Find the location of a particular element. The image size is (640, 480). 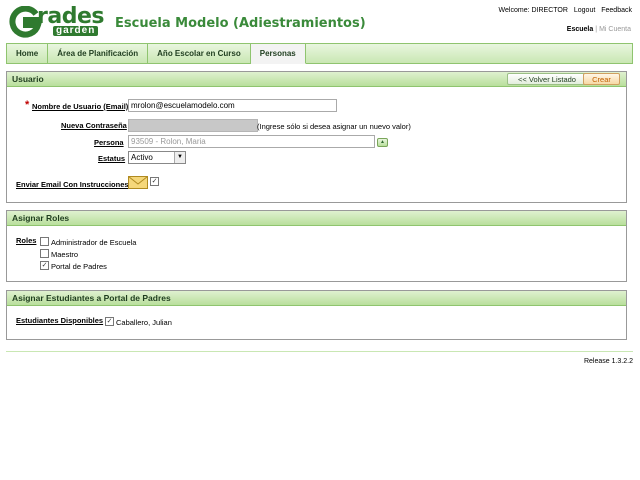

nav-ano-escolar: Año Escolar en Curso is located at coordinates (199, 53).